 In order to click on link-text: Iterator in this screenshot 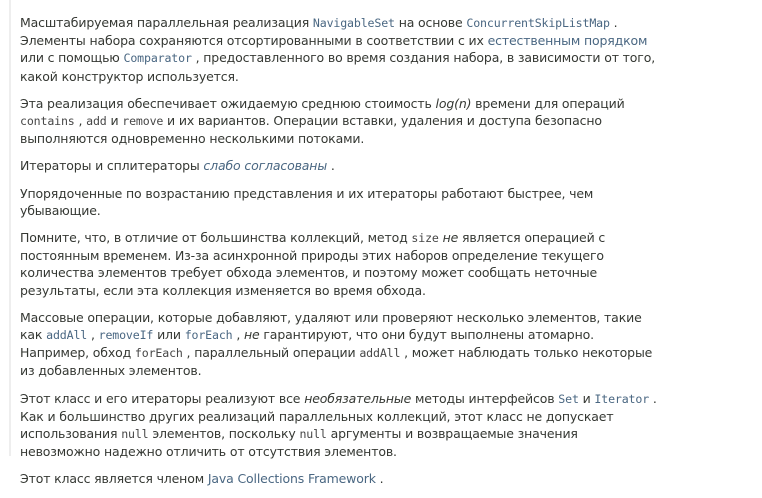, I will do `click(622, 398)`.